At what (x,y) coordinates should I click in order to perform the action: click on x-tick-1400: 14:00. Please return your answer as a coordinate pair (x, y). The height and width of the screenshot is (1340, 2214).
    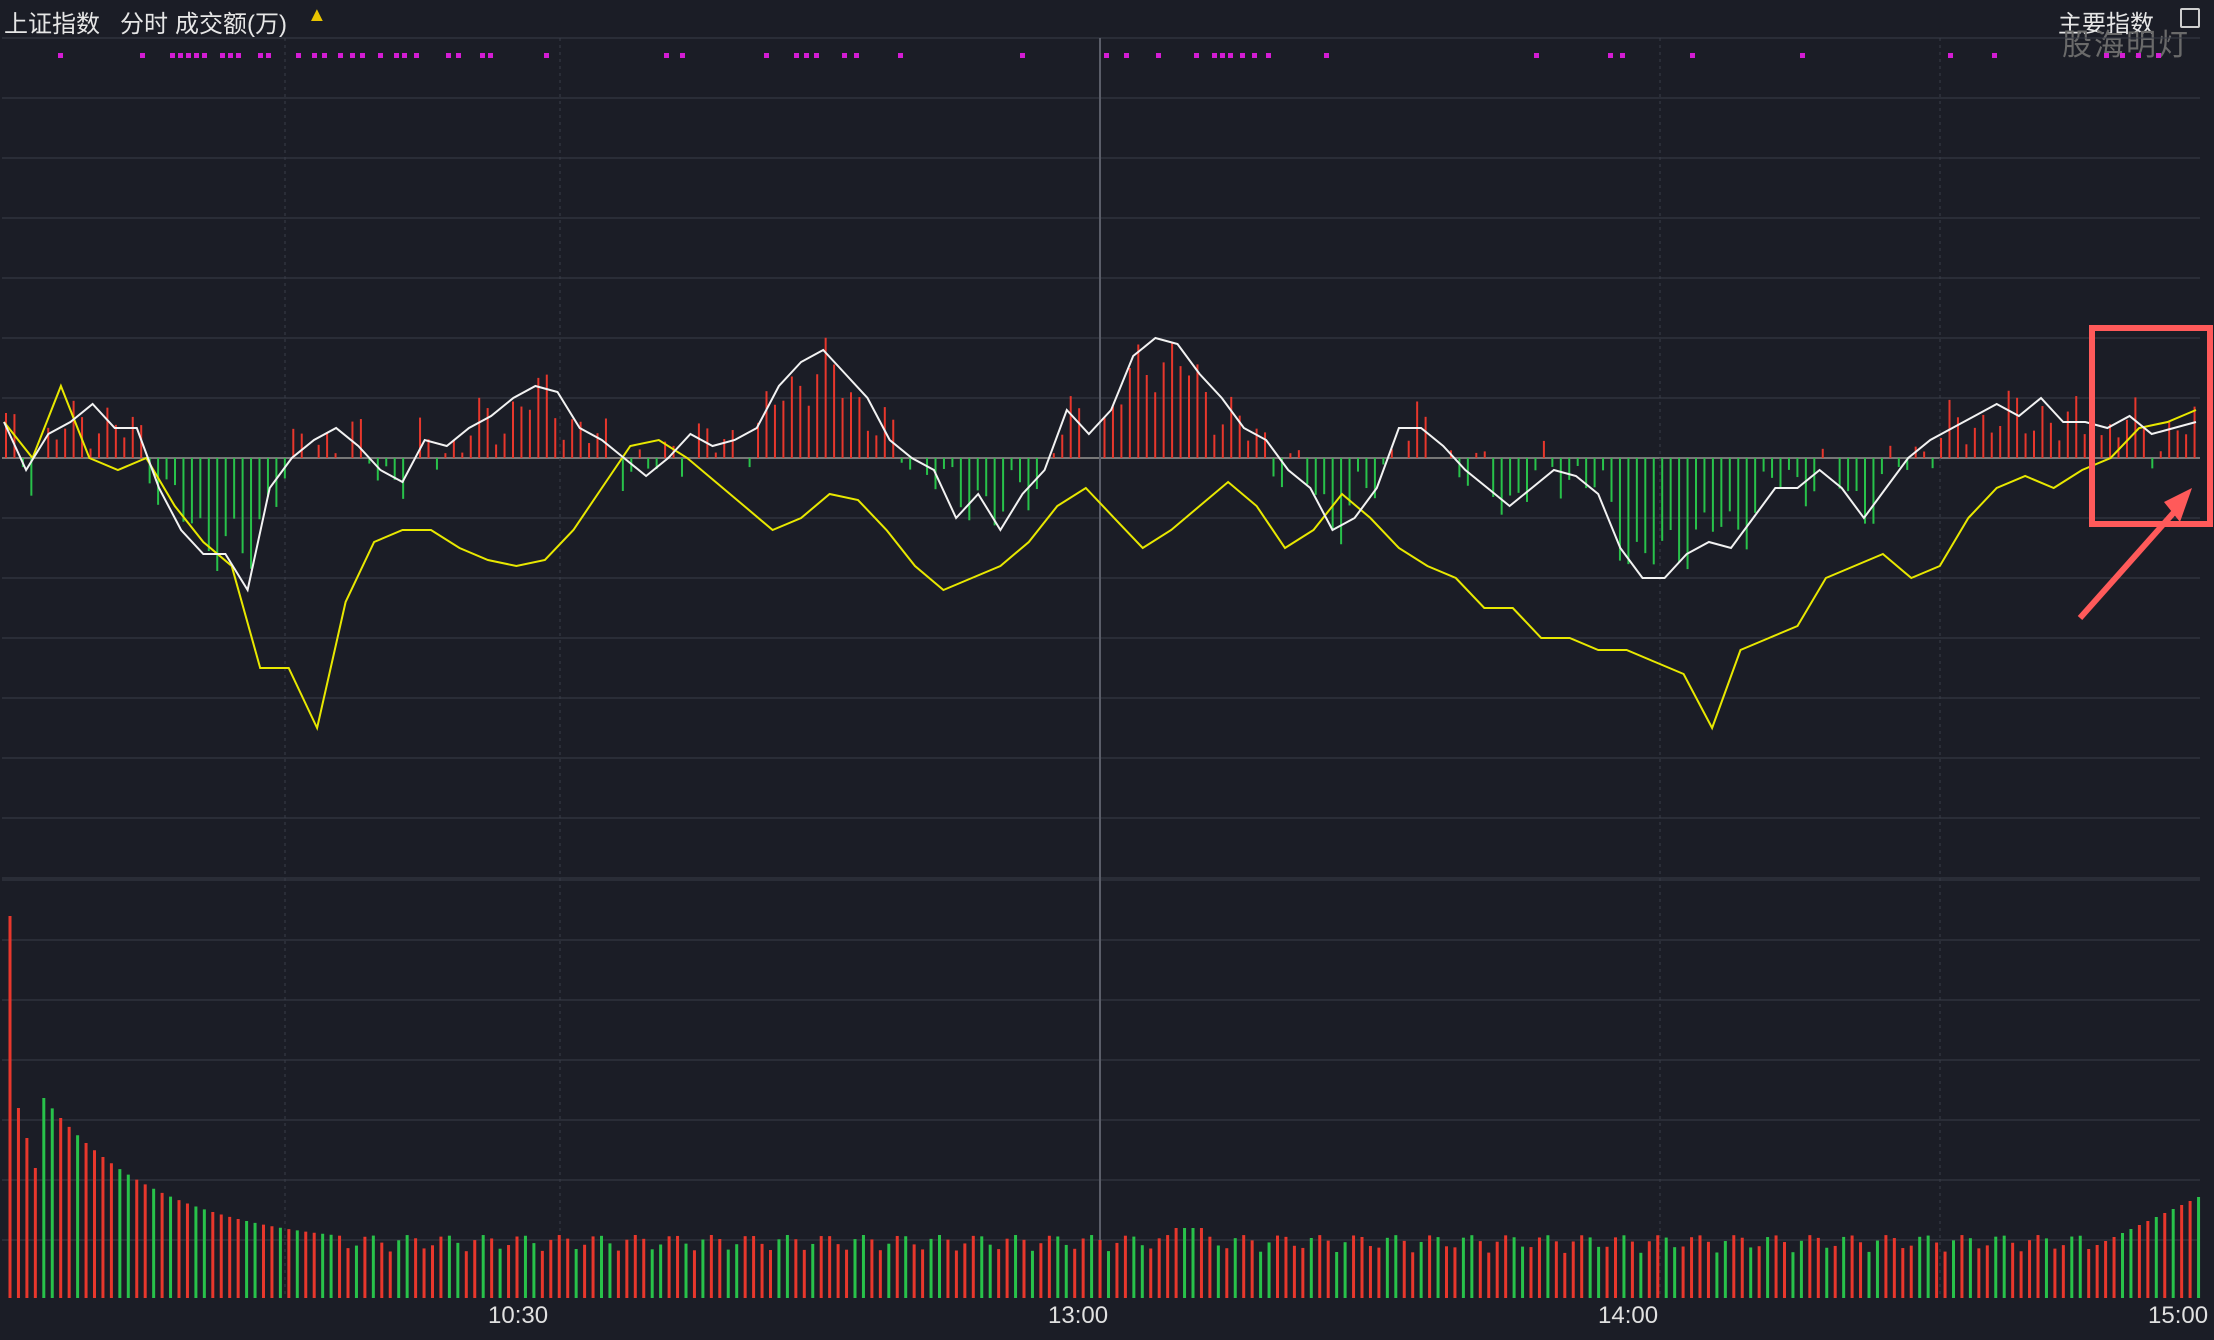
    Looking at the image, I should click on (1628, 1315).